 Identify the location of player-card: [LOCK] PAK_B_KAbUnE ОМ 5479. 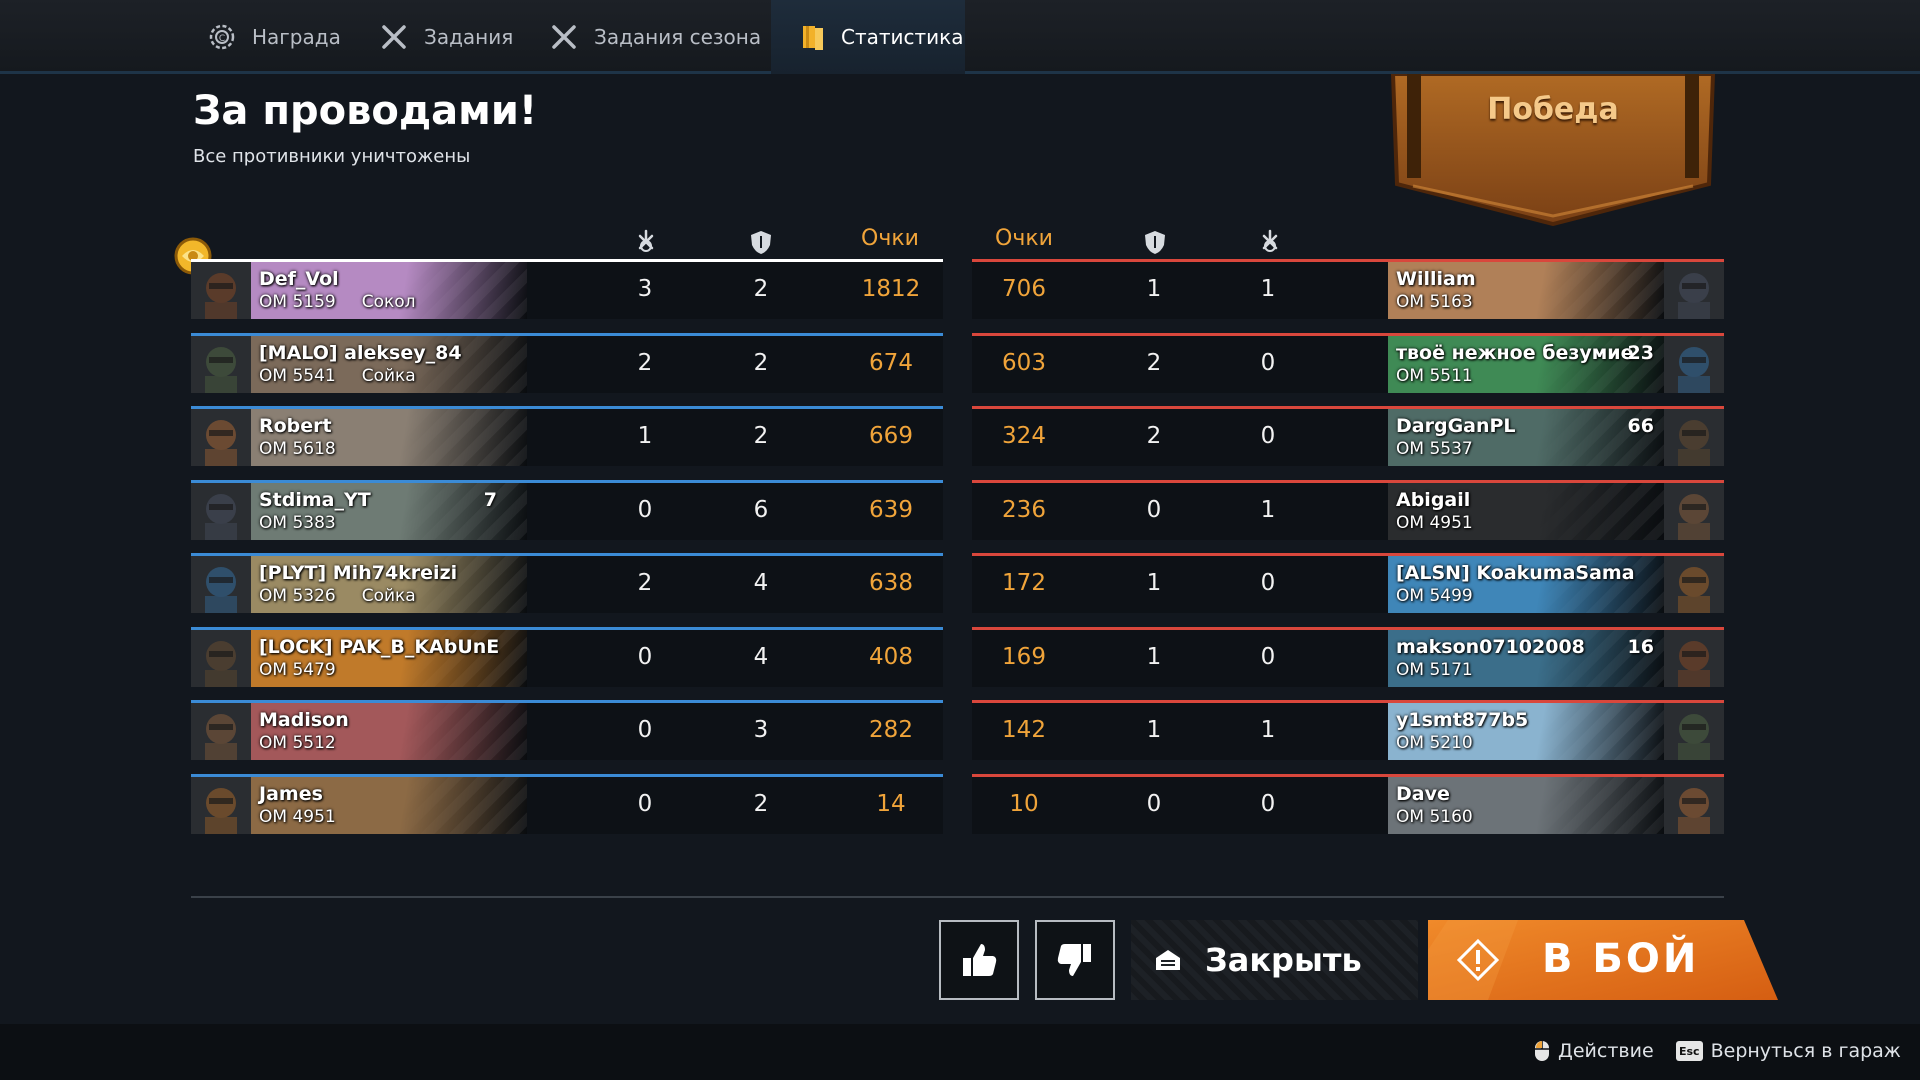
(389, 658).